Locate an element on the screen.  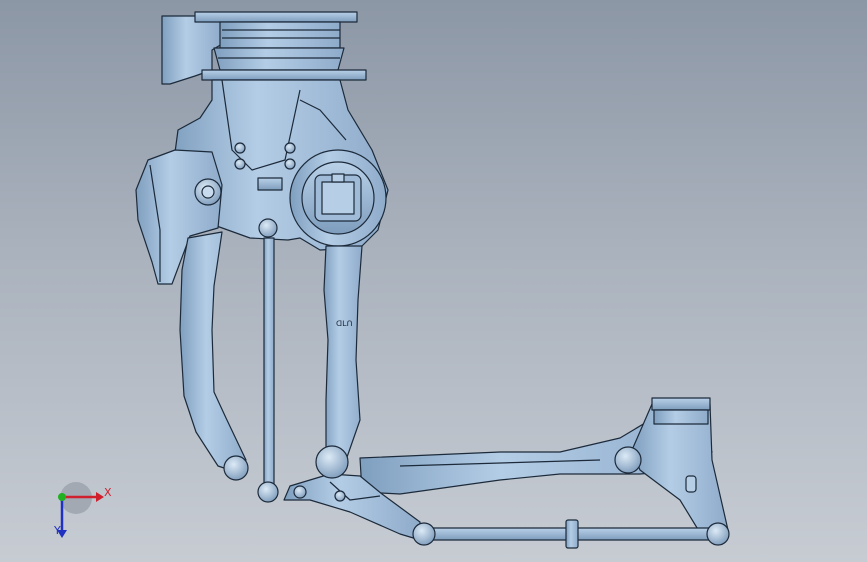
main-strut is located at coordinates (343, 353).